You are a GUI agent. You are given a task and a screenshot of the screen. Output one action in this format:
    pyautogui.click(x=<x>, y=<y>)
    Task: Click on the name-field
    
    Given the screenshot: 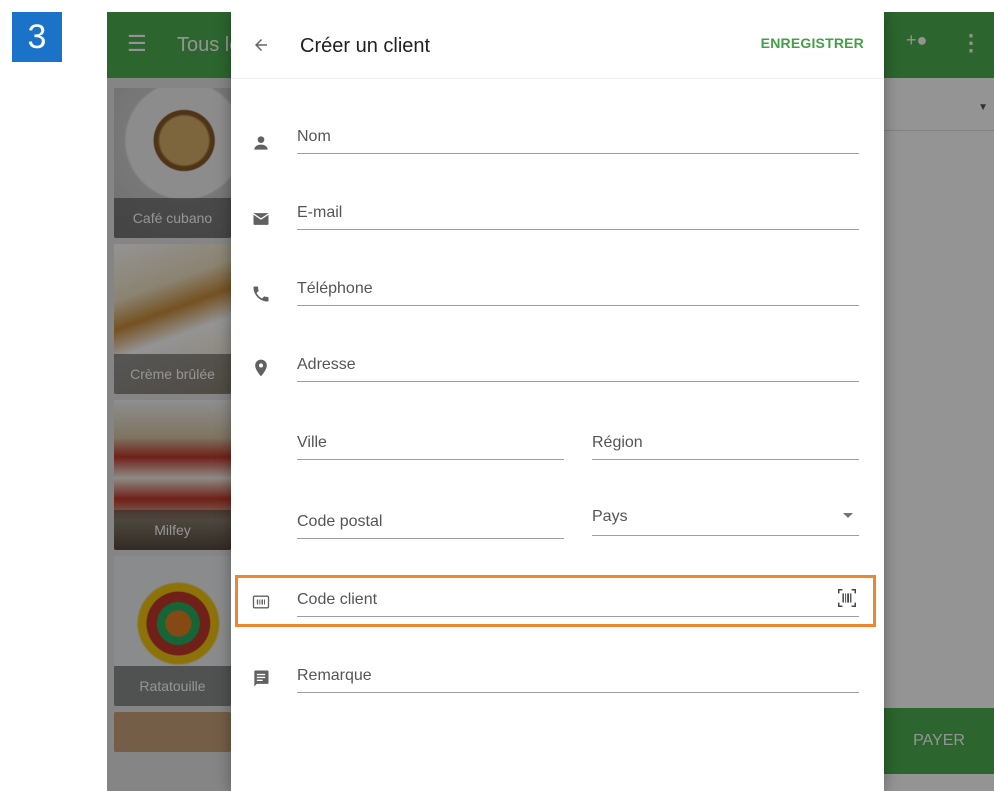 What is the action you would take?
    pyautogui.click(x=578, y=138)
    